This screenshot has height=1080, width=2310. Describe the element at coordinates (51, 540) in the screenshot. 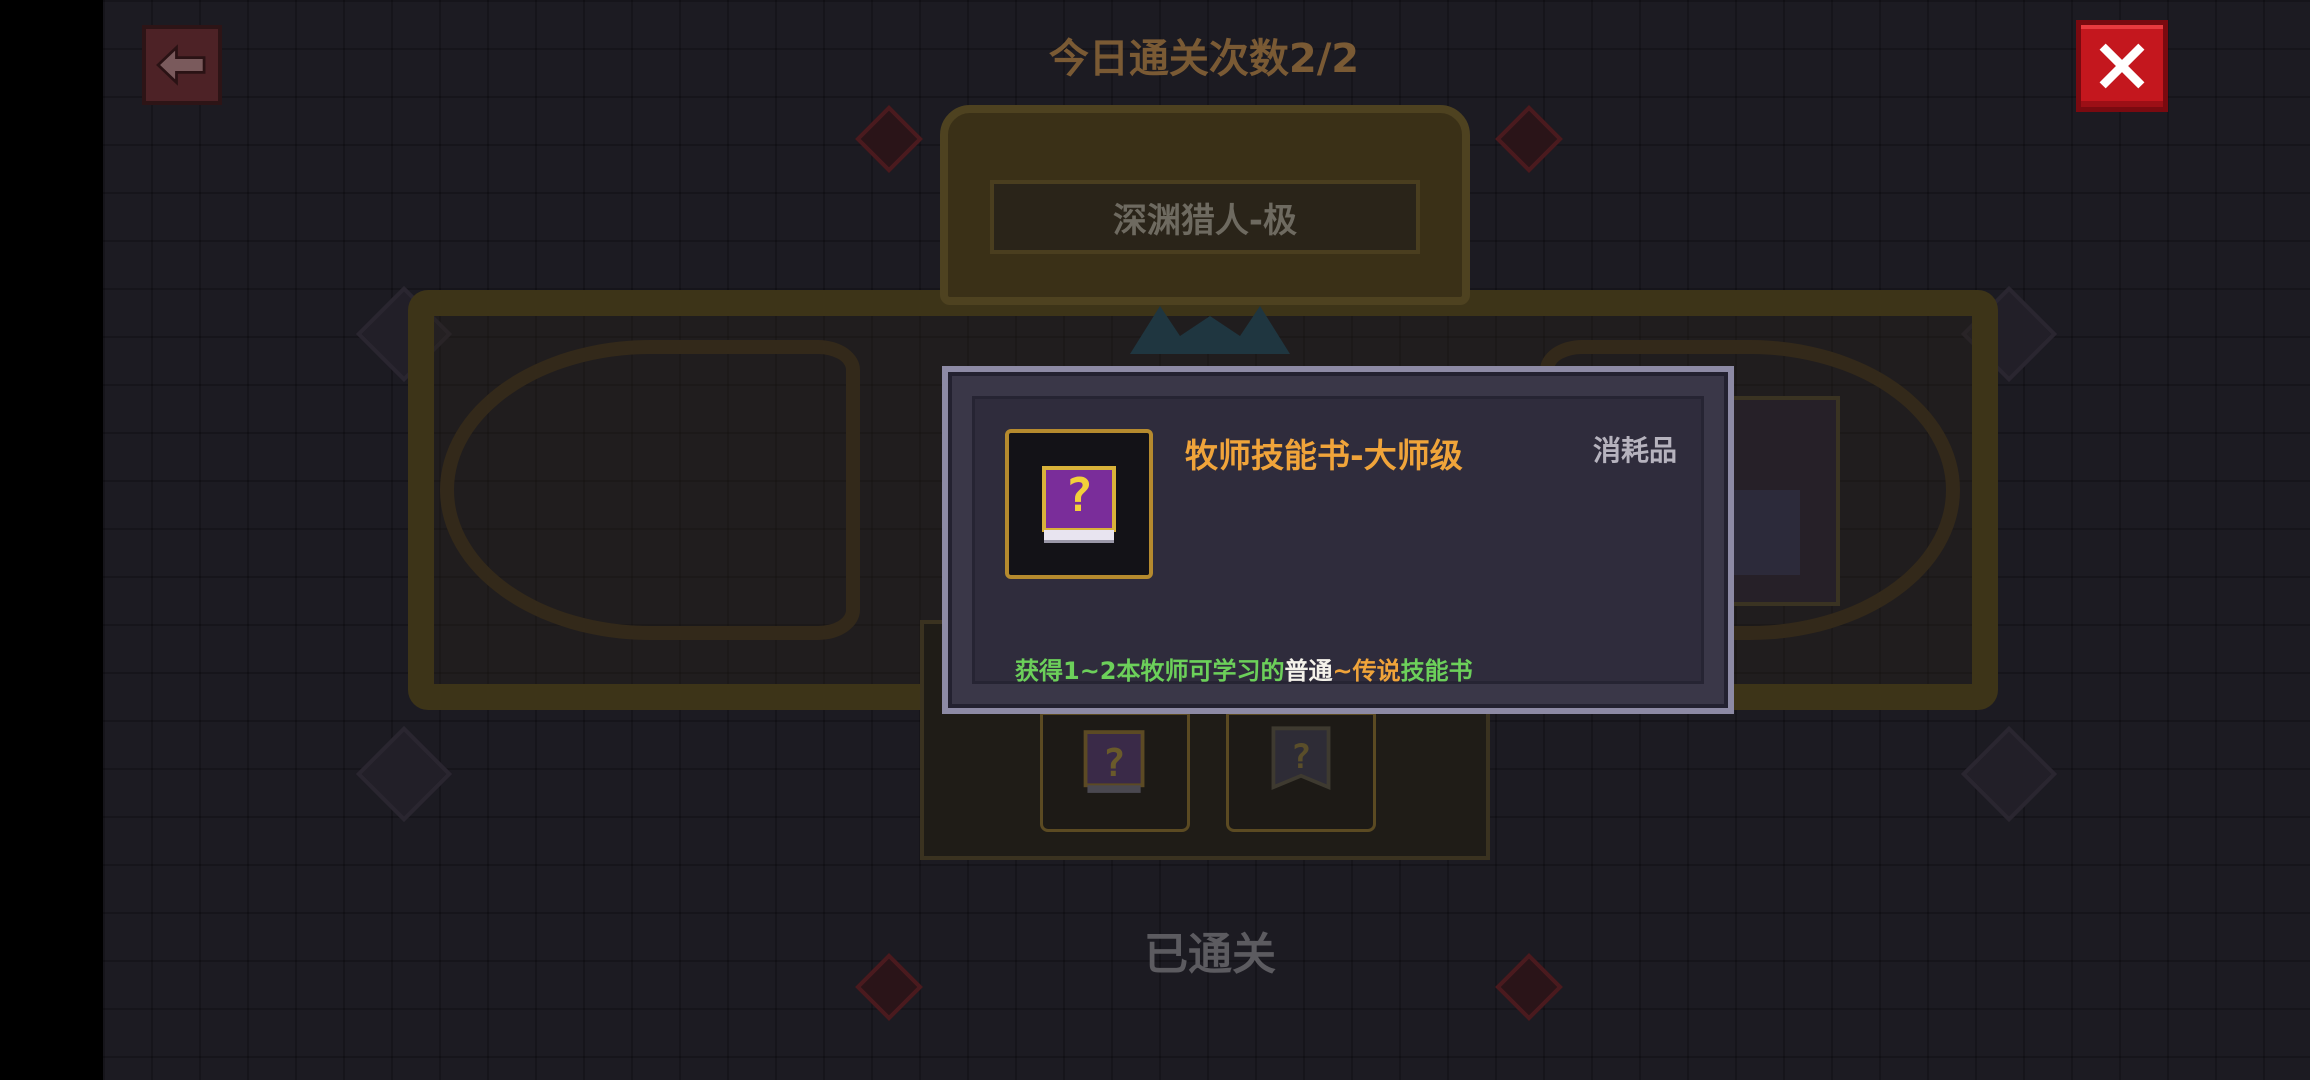

I see `left-black-bar` at that location.